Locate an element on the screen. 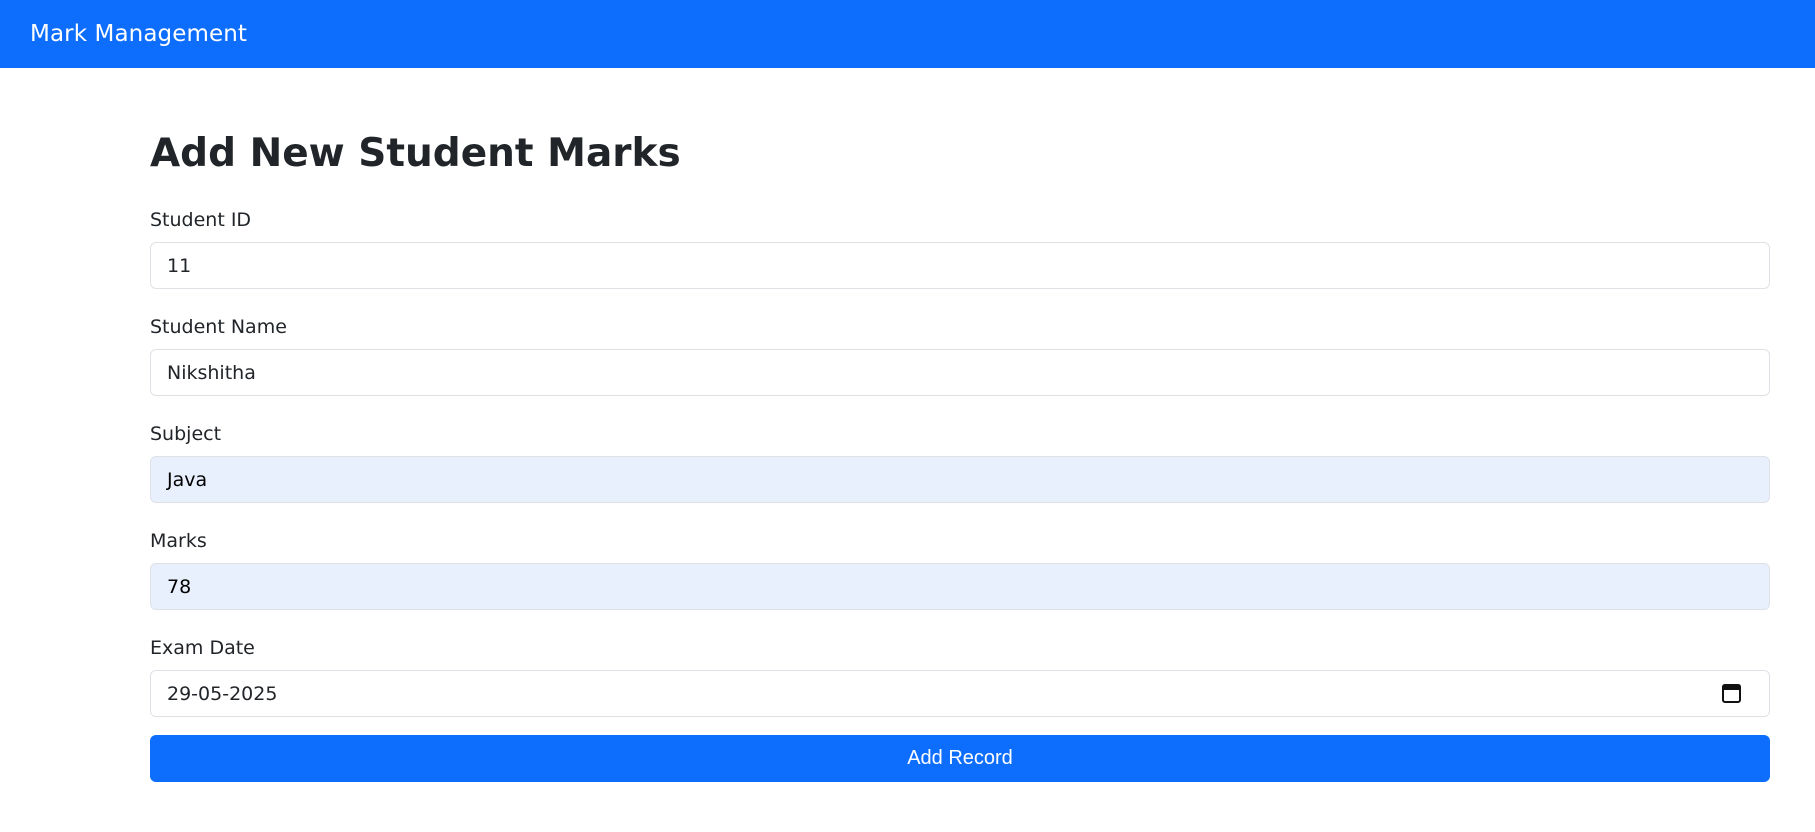 The height and width of the screenshot is (832, 1815). exam-date-input: 29-05-2025 is located at coordinates (960, 693).